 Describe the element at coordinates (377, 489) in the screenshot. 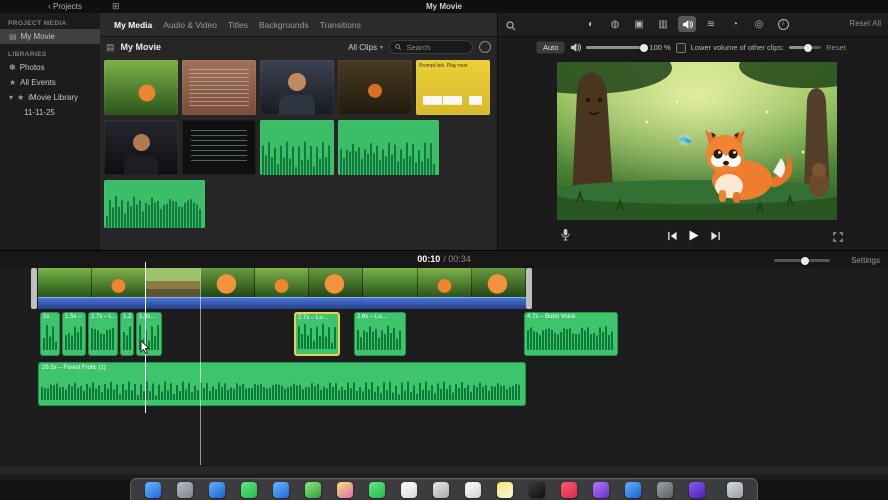

I see `dock-app-facetime` at that location.